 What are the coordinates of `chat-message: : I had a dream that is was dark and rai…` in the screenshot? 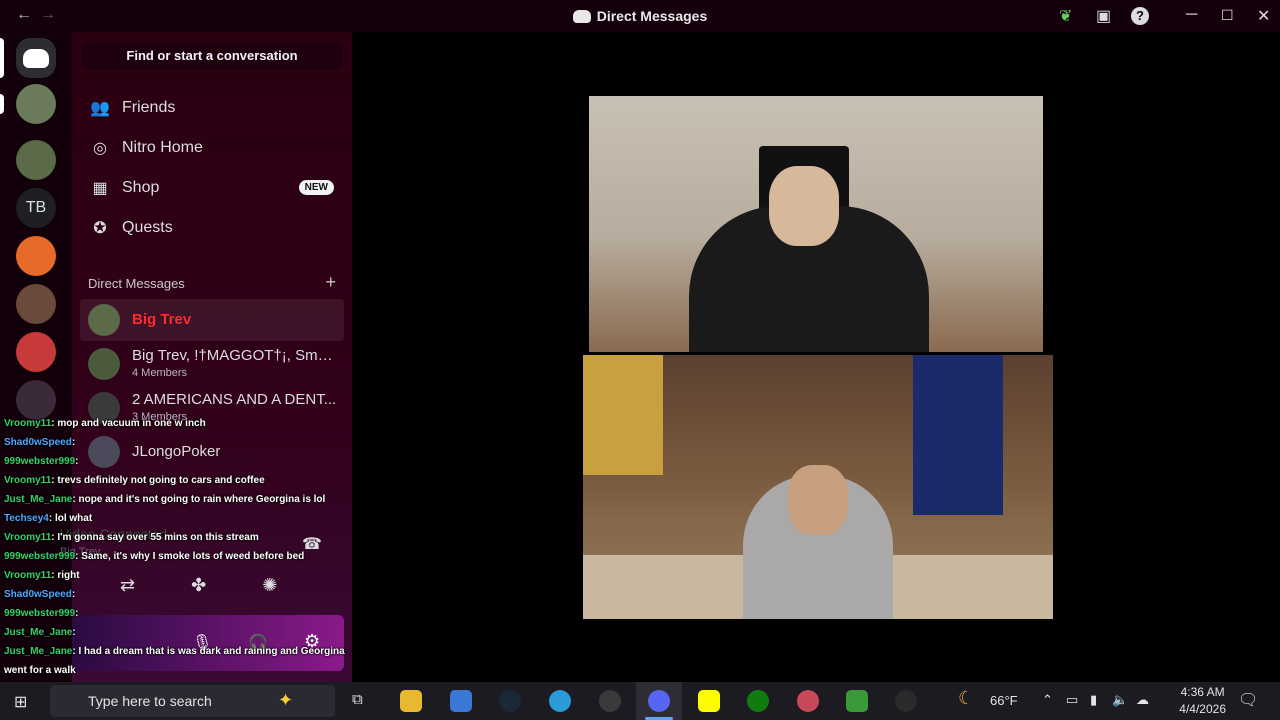 It's located at (208, 651).